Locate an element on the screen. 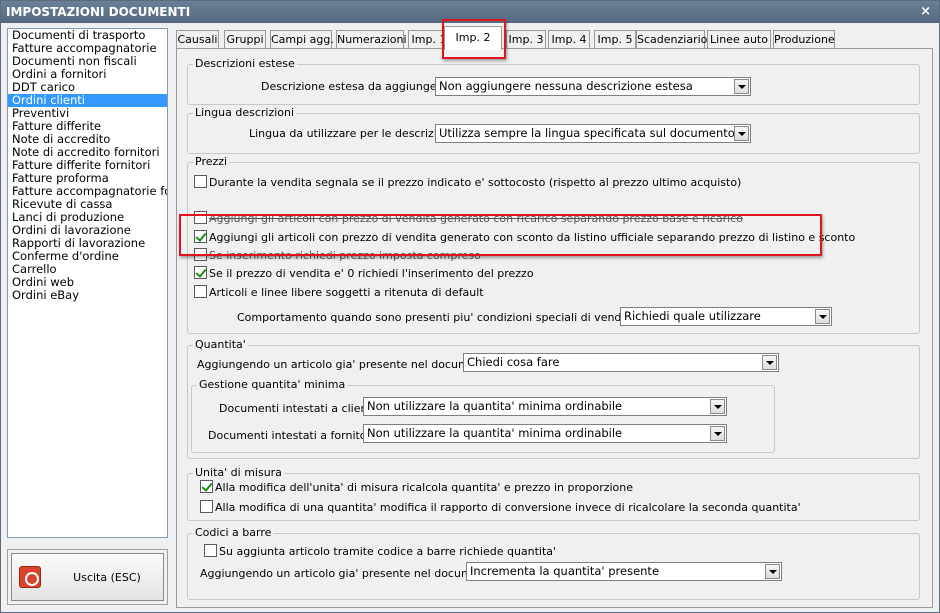 The image size is (940, 613). tab-produzione: Produzione is located at coordinates (804, 39).